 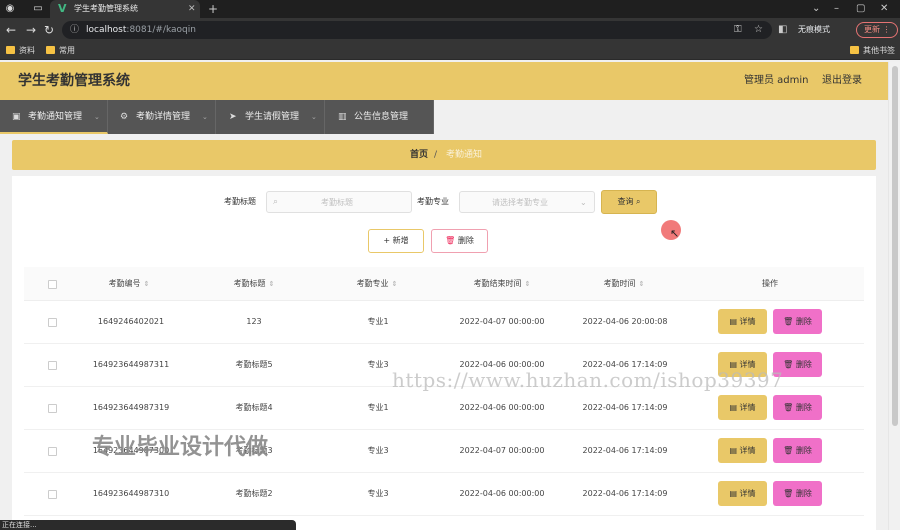 I want to click on bookmark-folder: 常用, so click(x=60, y=51).